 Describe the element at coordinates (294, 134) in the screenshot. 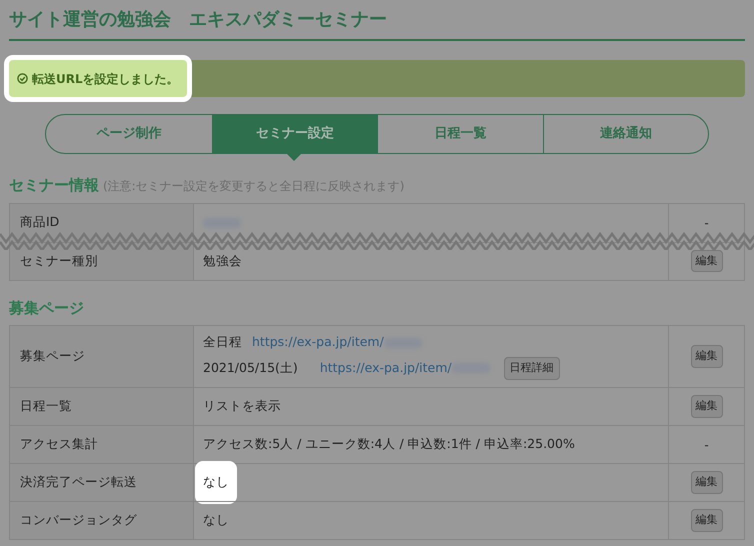

I see `tab: セミナー設定` at that location.